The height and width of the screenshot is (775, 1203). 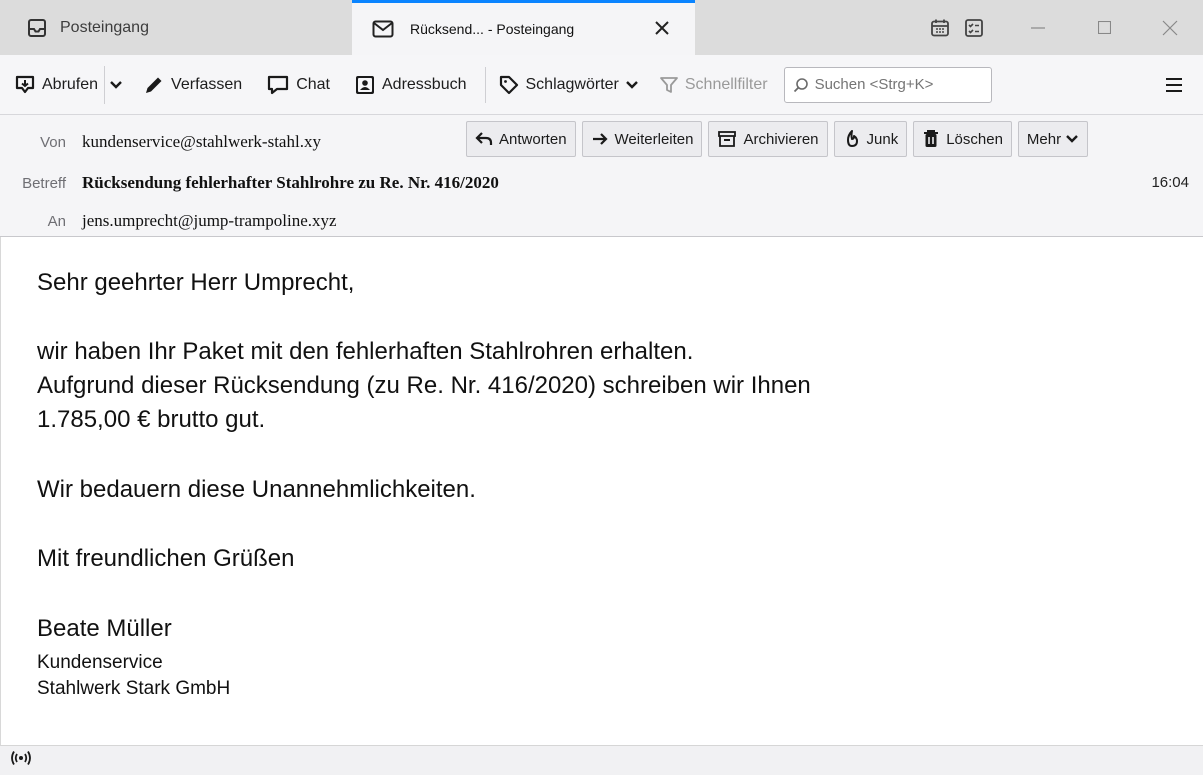 What do you see at coordinates (654, 139) in the screenshot?
I see `forward-label: Weiterleiten` at bounding box center [654, 139].